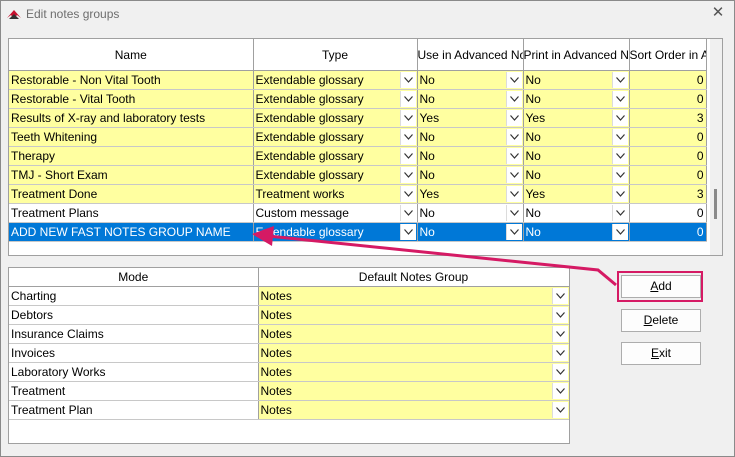 The width and height of the screenshot is (735, 457). I want to click on mode-row: Treatment Notes, so click(289, 391).